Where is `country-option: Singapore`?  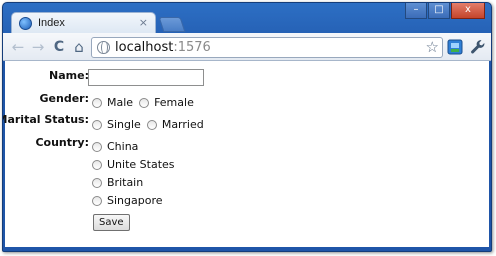 country-option: Singapore is located at coordinates (130, 200).